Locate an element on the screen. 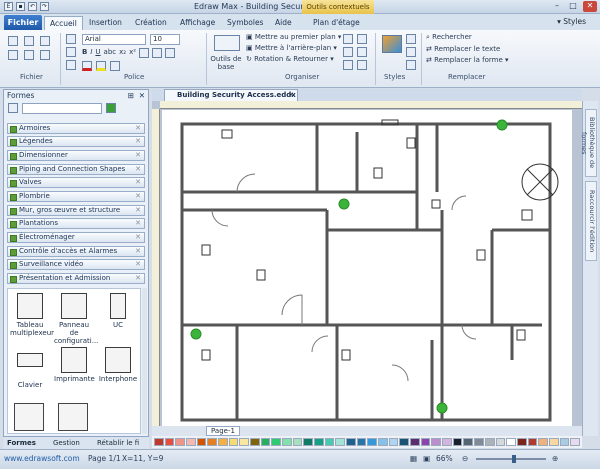 Image resolution: width=600 pixels, height=469 pixels. gallery-scrollbar is located at coordinates (144, 361).